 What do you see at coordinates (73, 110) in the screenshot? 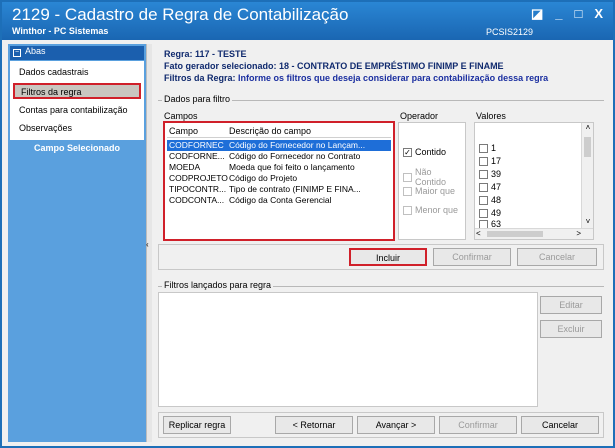
I see `sidebar-item-label: Contas para contabilização` at bounding box center [73, 110].